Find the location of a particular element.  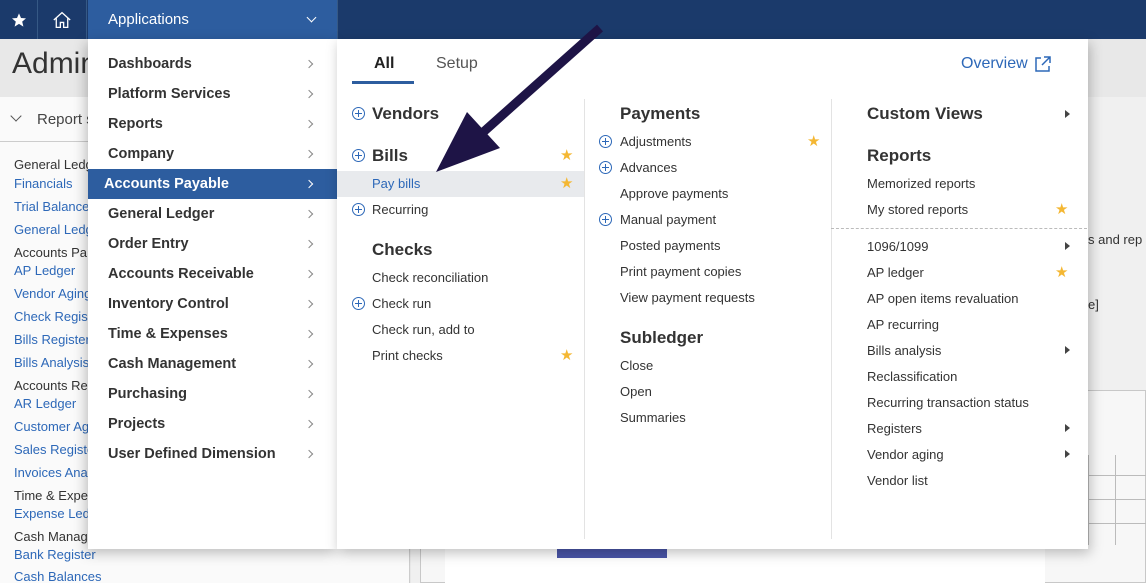

add-manual-payment-icon is located at coordinates (605, 219).